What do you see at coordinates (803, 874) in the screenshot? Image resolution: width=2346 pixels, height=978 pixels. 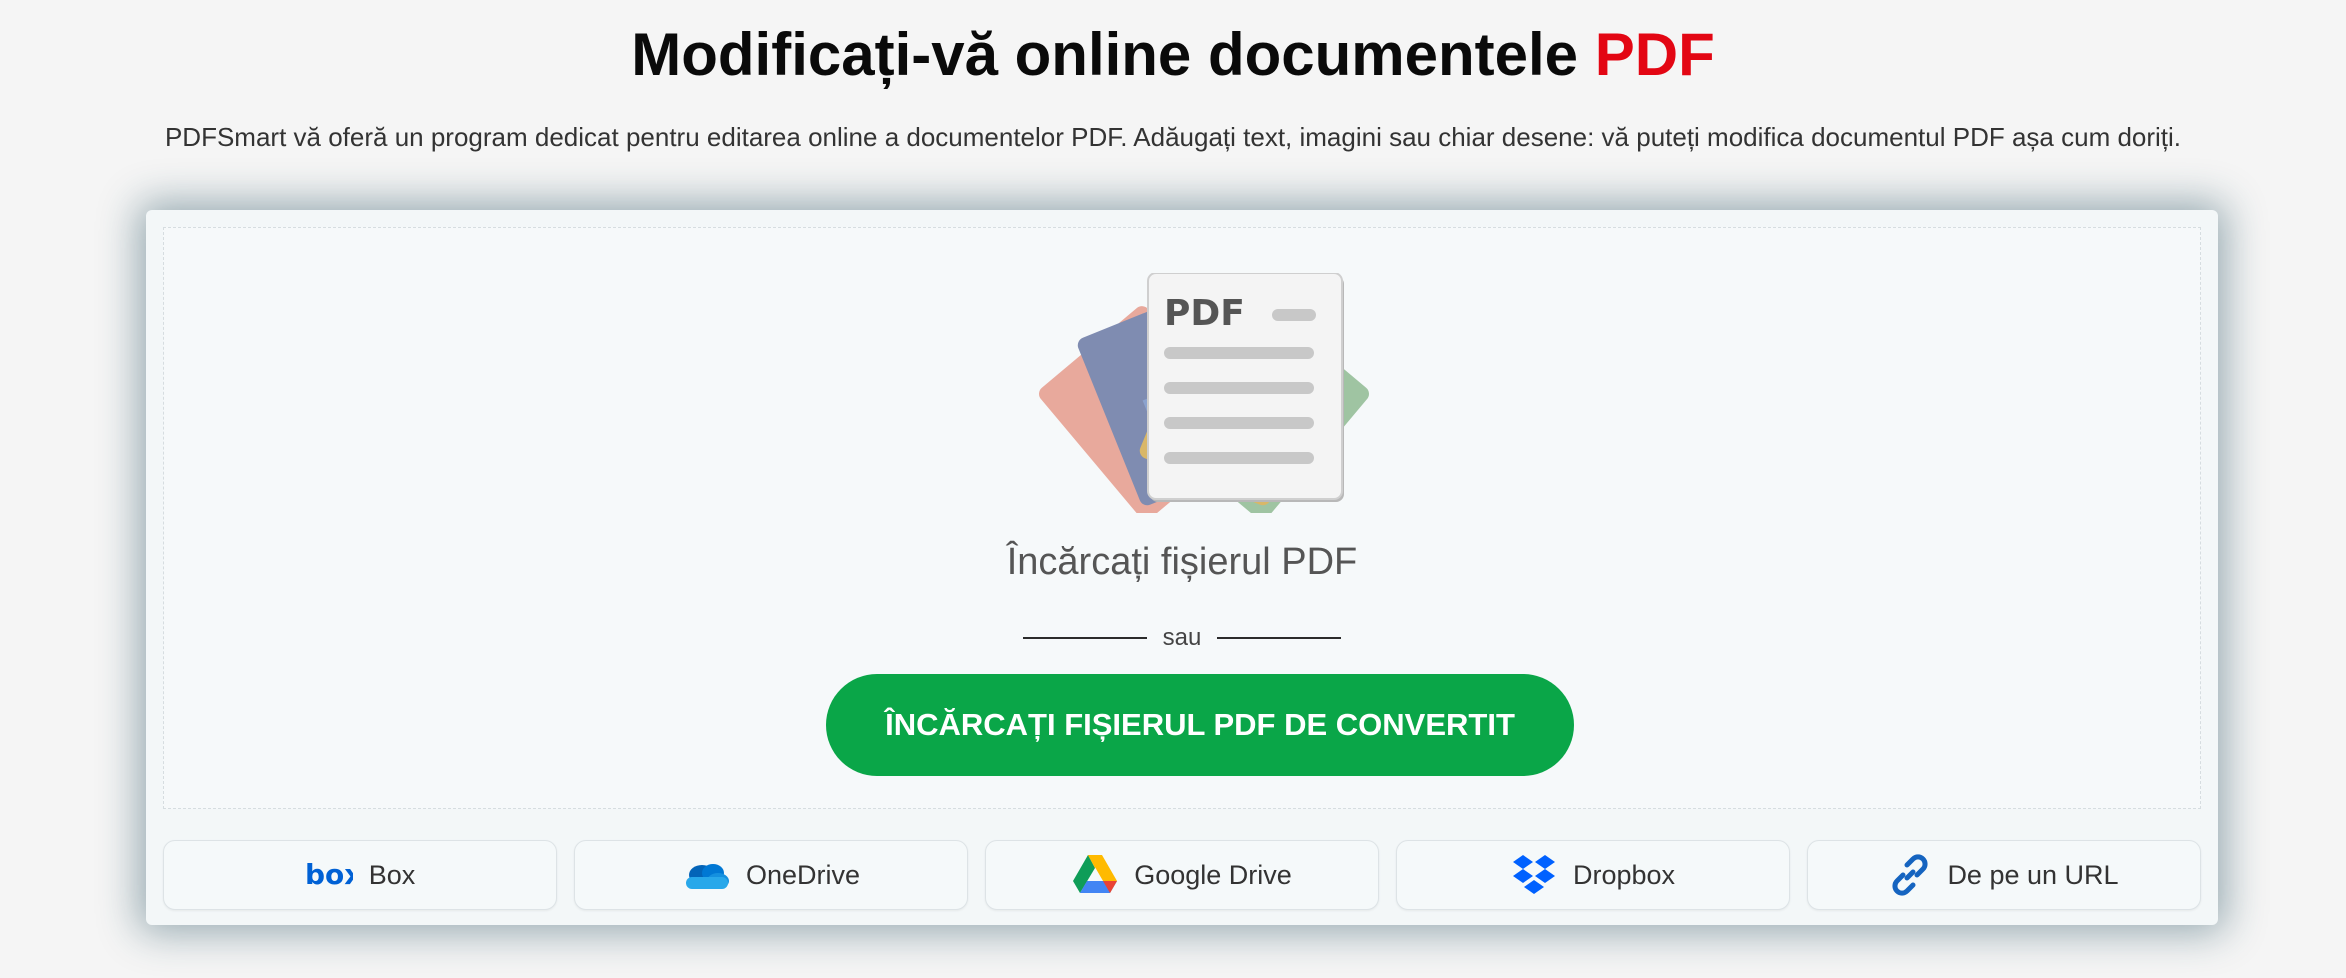 I see `source-label: OneDrive` at bounding box center [803, 874].